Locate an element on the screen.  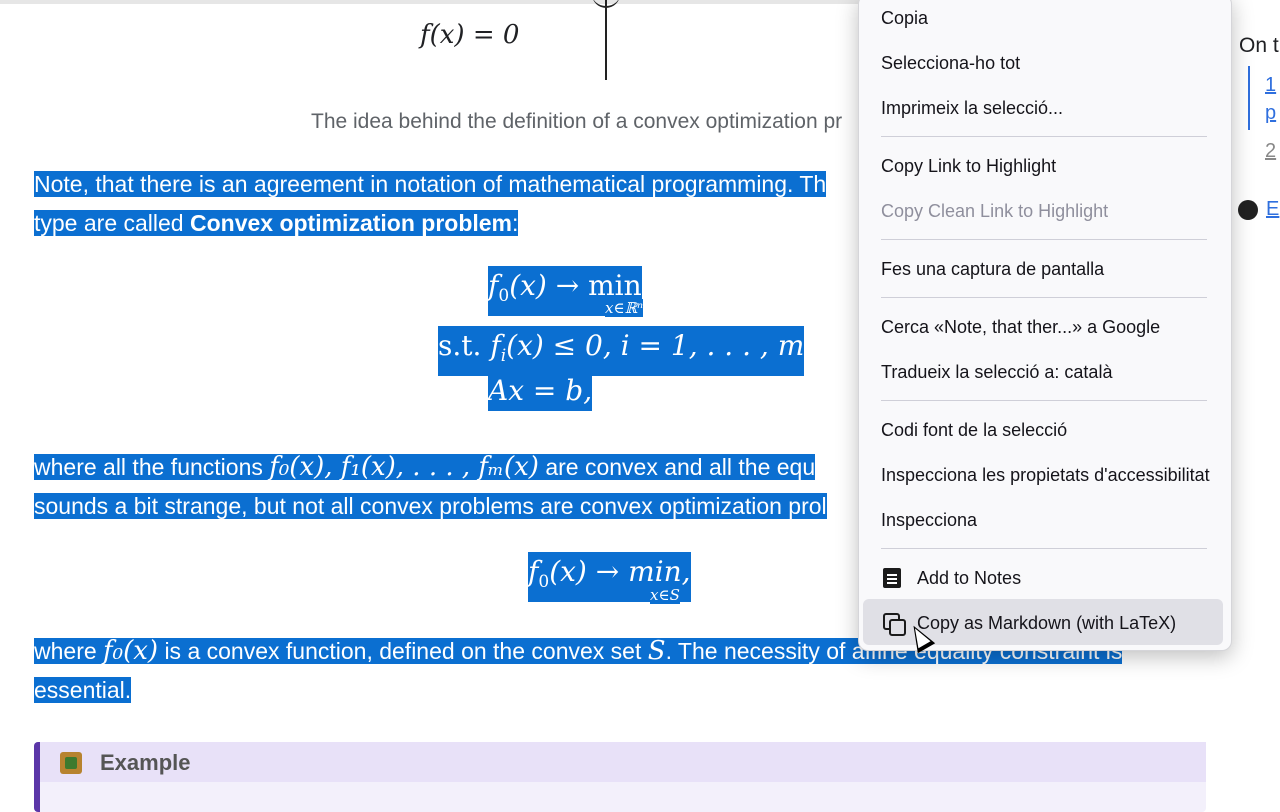
paragraph-2-prefix: where all the functions is located at coordinates (148, 467).